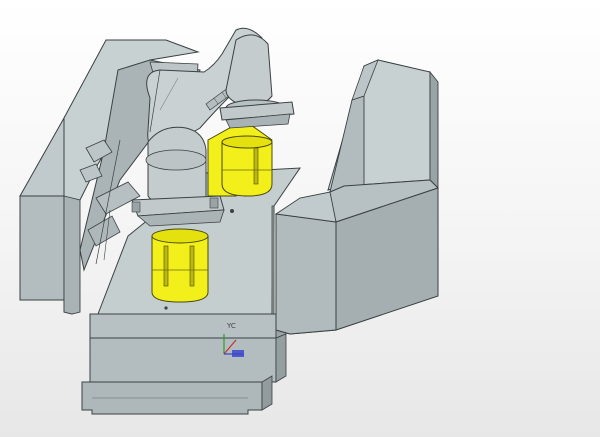  What do you see at coordinates (240, 158) in the screenshot?
I see `insert-yellow-rear` at bounding box center [240, 158].